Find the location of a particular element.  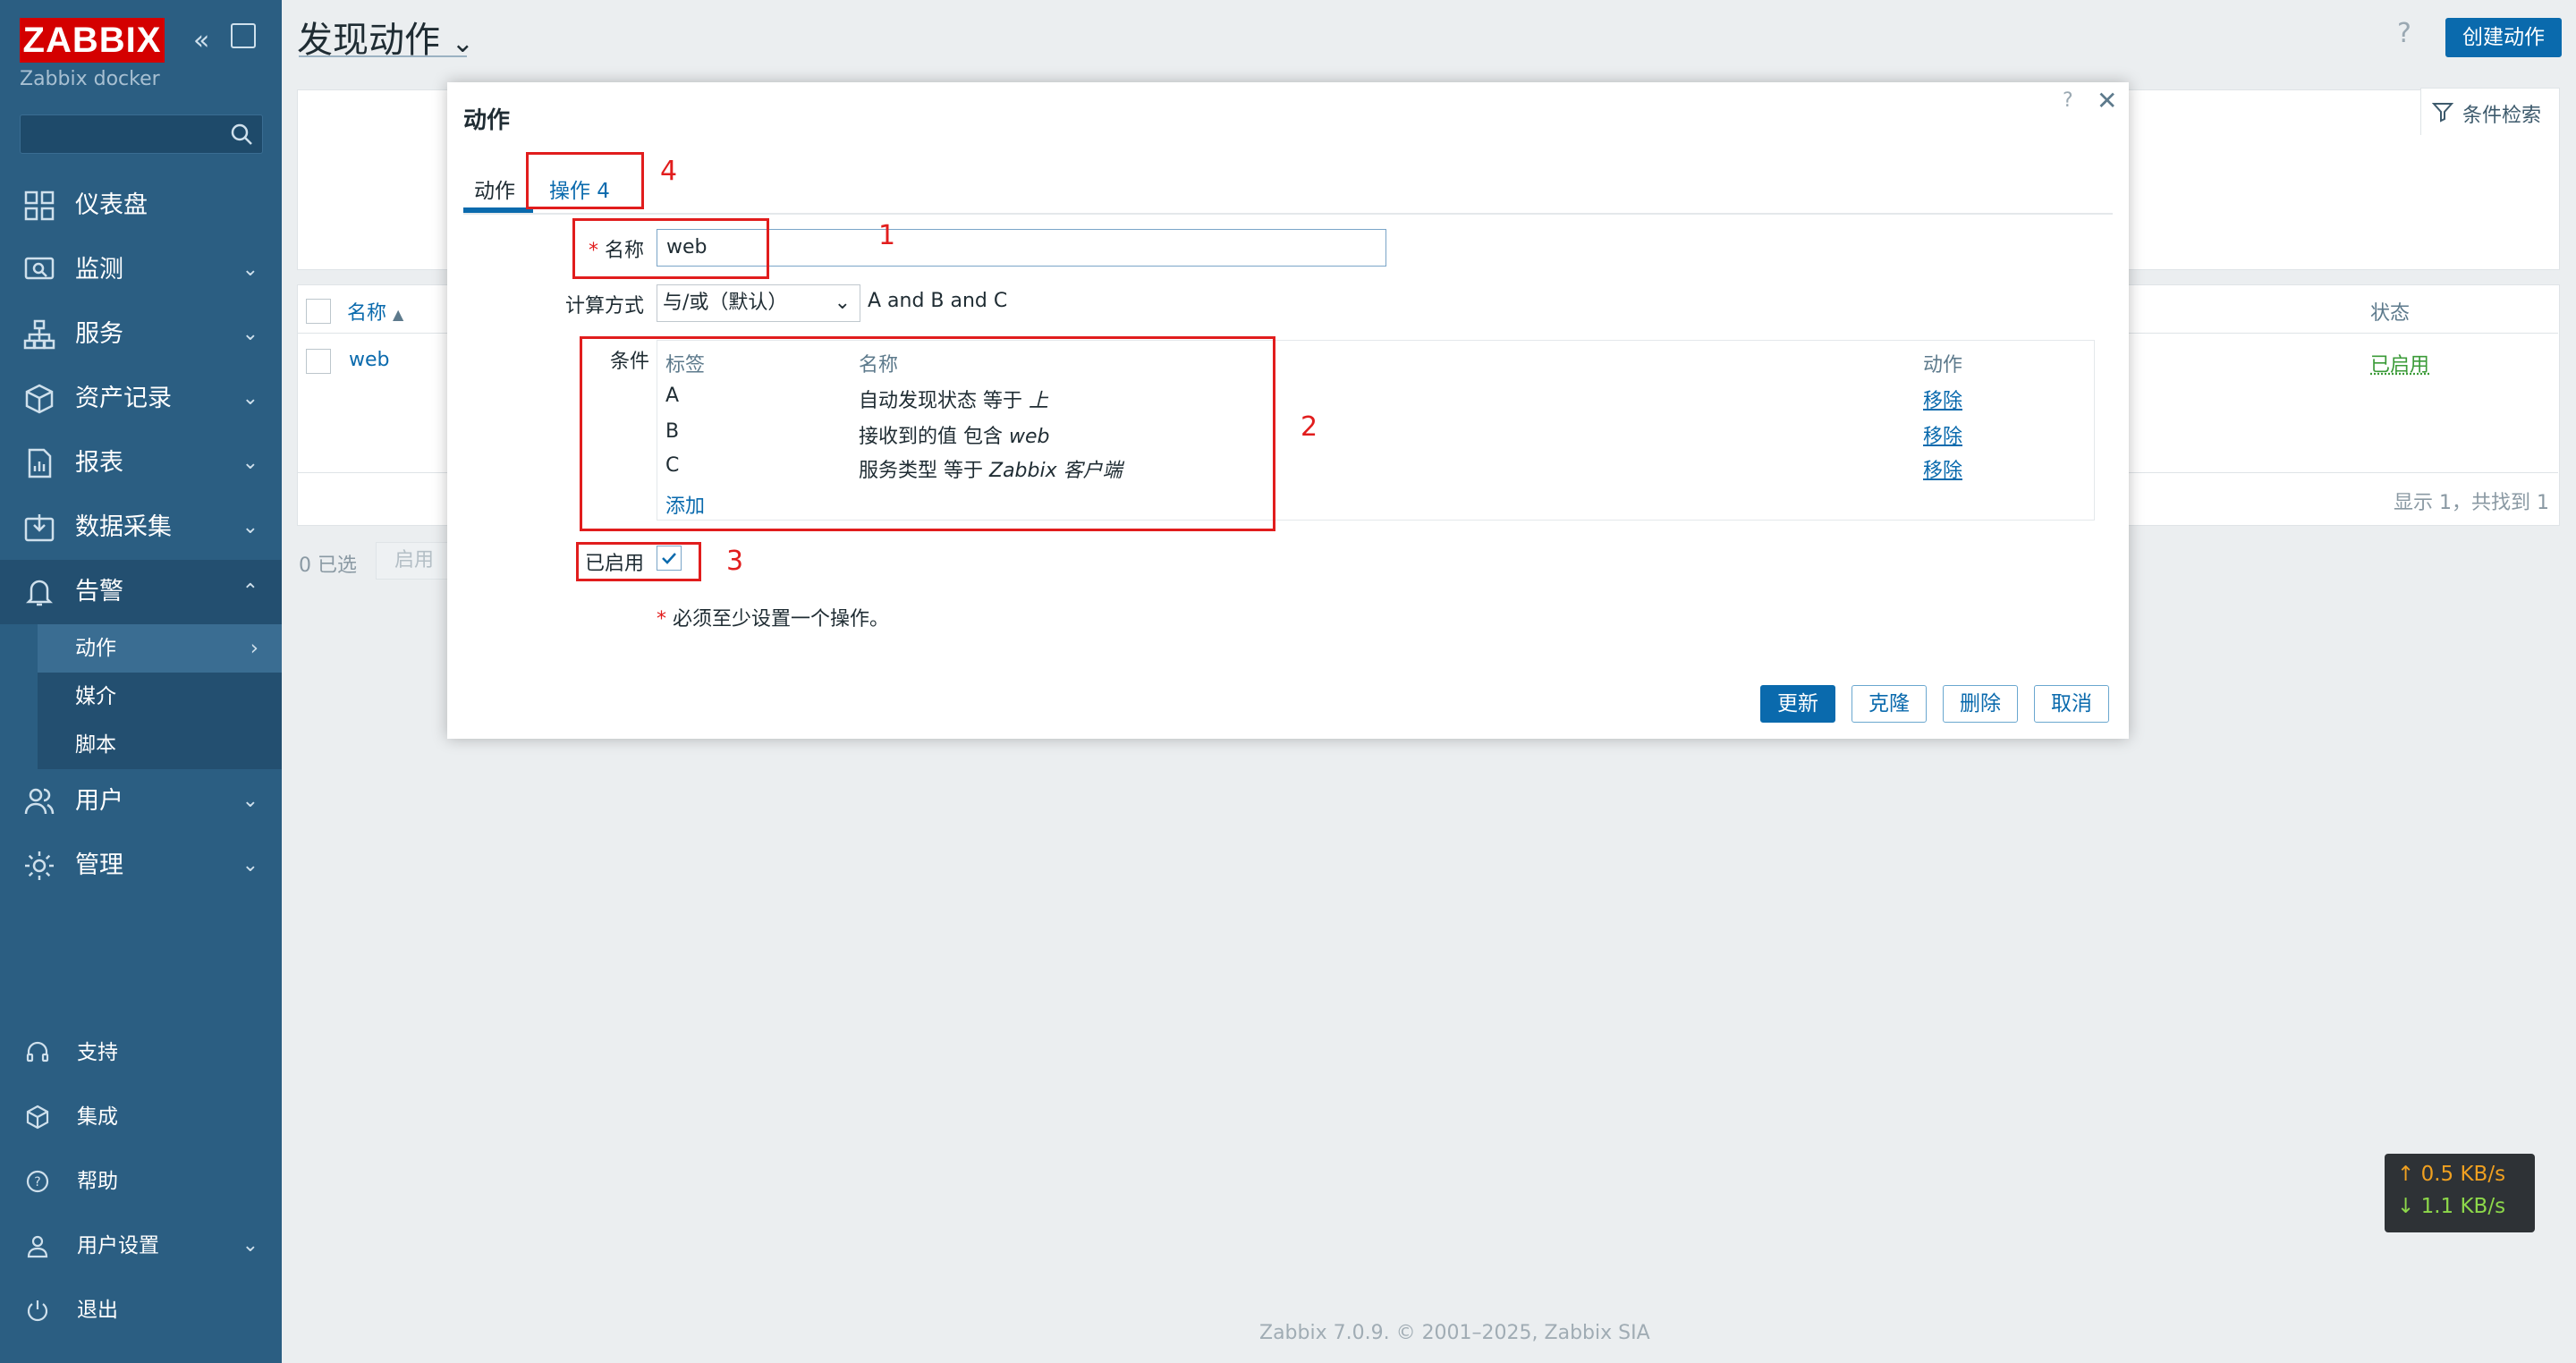

annotation-number-2: 2 is located at coordinates (1309, 427).